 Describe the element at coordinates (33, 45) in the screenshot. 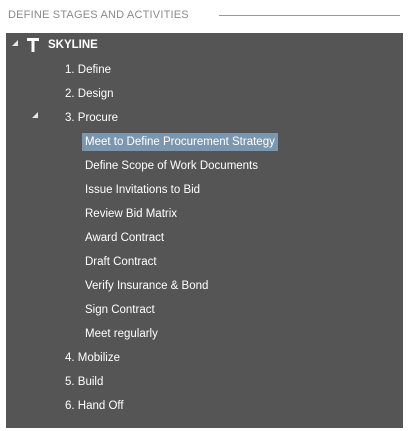

I see `hammer-icon` at that location.